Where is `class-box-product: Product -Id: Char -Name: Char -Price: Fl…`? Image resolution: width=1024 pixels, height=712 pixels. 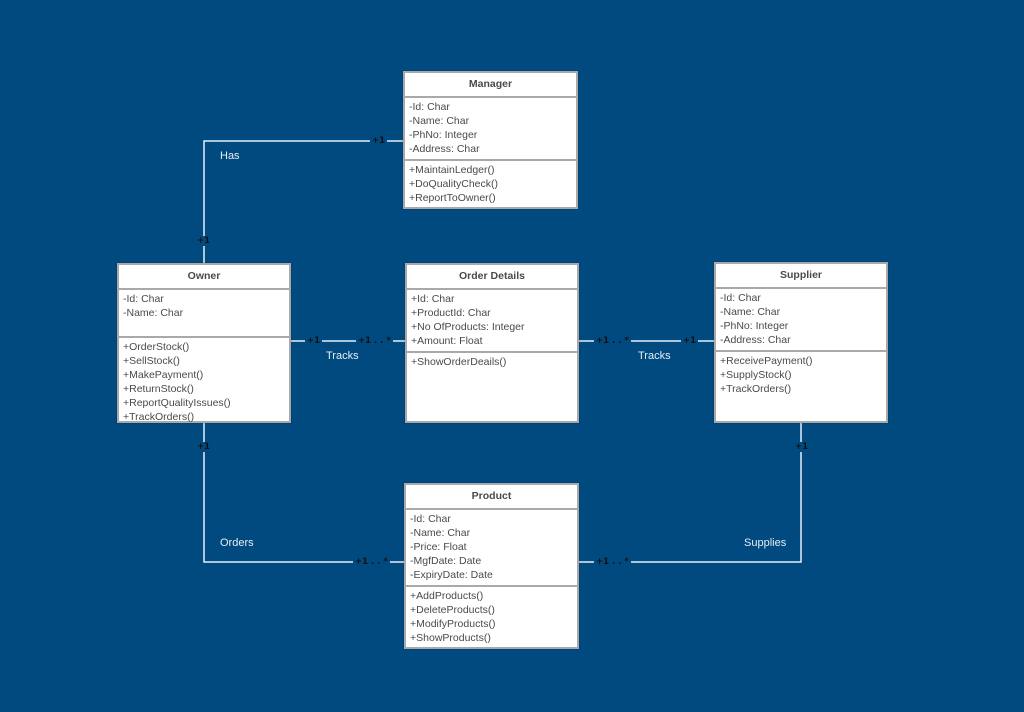 class-box-product: Product -Id: Char -Name: Char -Price: Fl… is located at coordinates (491, 566).